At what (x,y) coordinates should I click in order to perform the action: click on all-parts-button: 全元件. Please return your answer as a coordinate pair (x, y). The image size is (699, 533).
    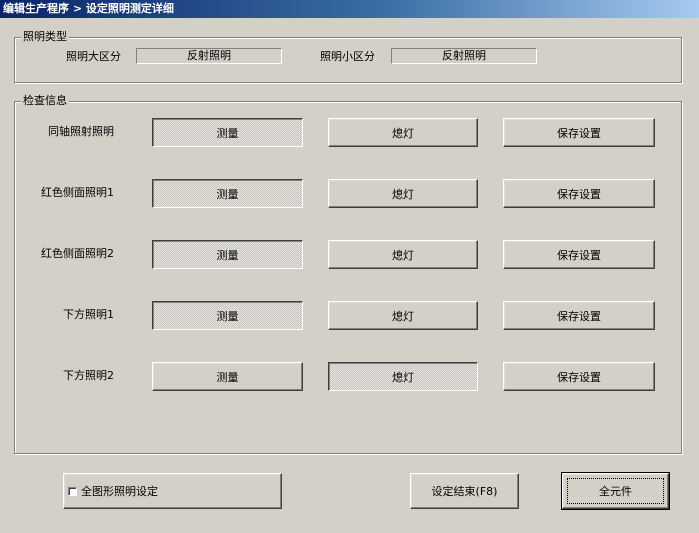
    Looking at the image, I should click on (615, 491).